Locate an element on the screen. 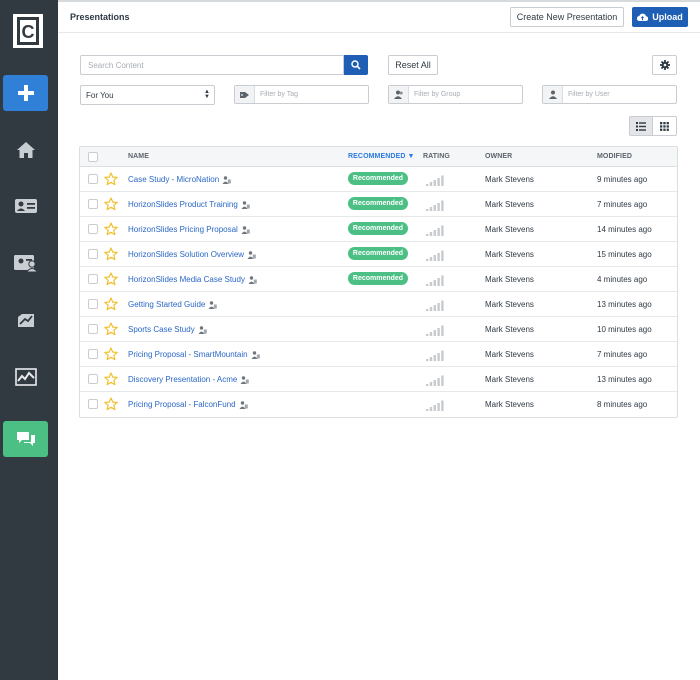  sidebar-item-home is located at coordinates (25, 150).